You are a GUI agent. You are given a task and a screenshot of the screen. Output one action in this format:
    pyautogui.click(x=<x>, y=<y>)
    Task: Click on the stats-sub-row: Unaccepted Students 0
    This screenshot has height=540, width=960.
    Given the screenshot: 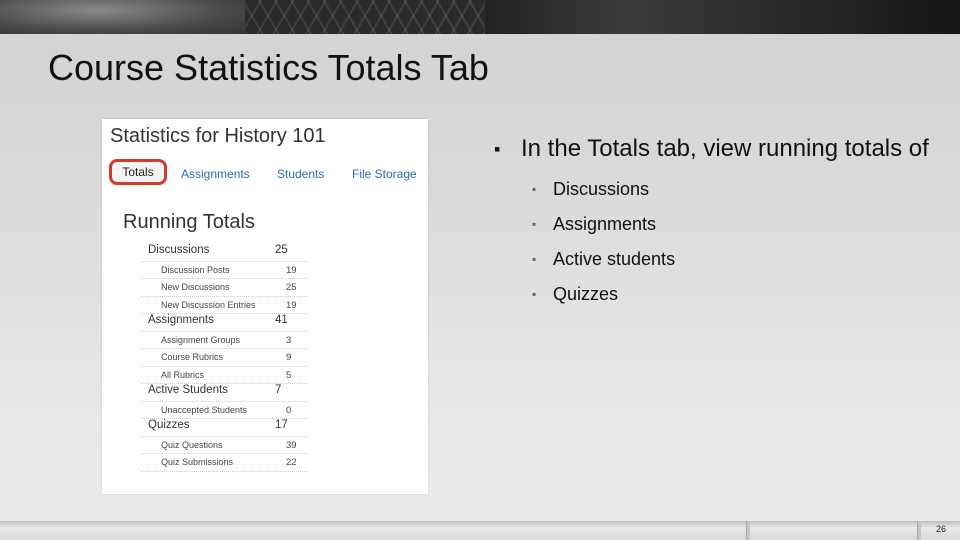 What is the action you would take?
    pyautogui.click(x=224, y=410)
    